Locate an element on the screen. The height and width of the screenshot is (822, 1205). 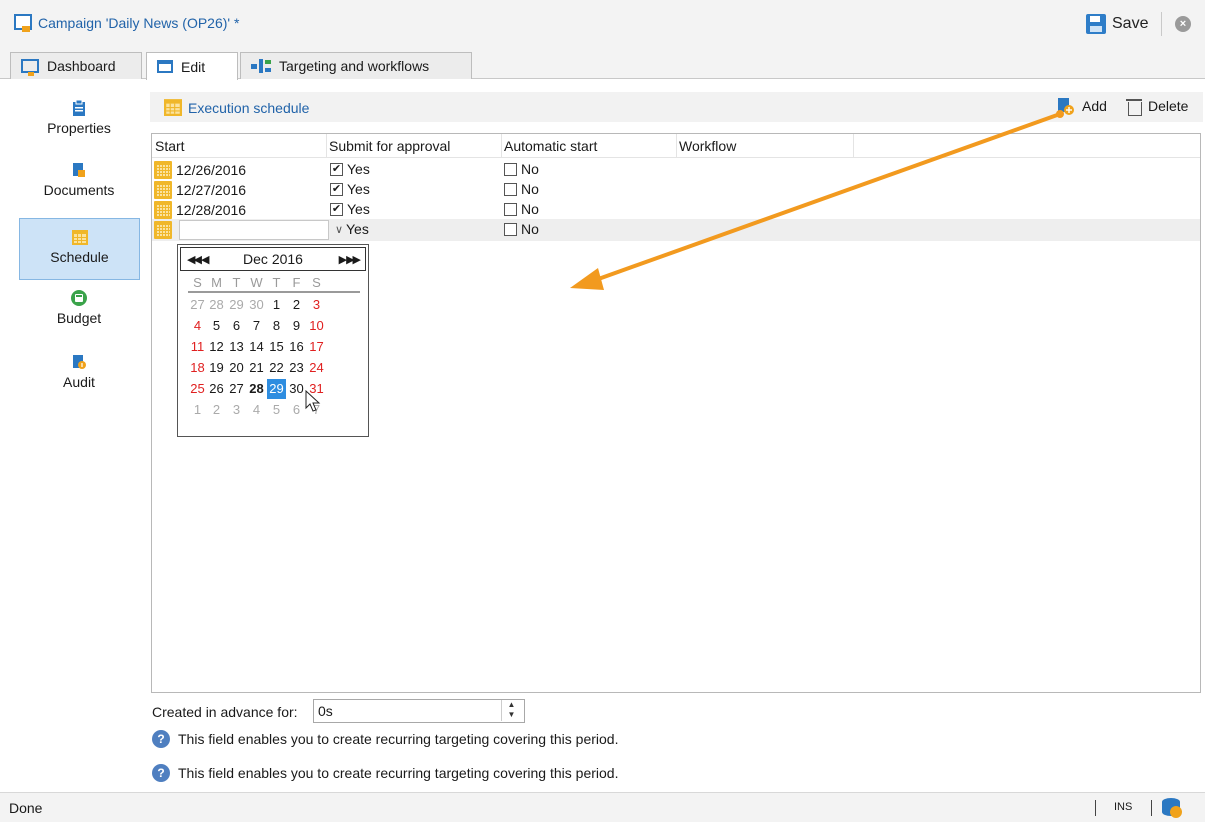
table-row: 12/27/2016 ✔ Yes No is located at coordinates (676, 189).